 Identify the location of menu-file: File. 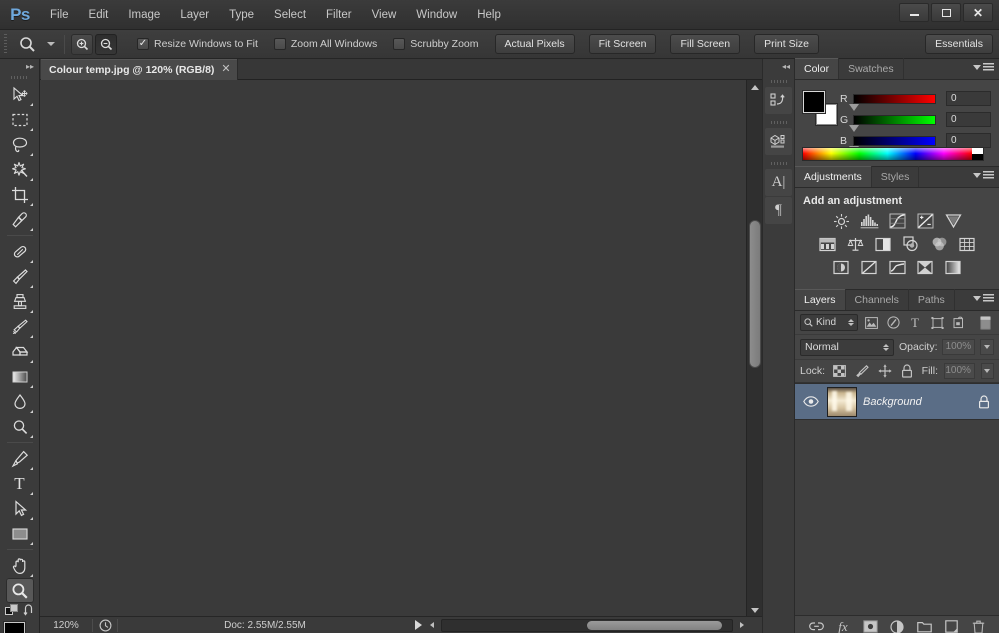
(59, 15).